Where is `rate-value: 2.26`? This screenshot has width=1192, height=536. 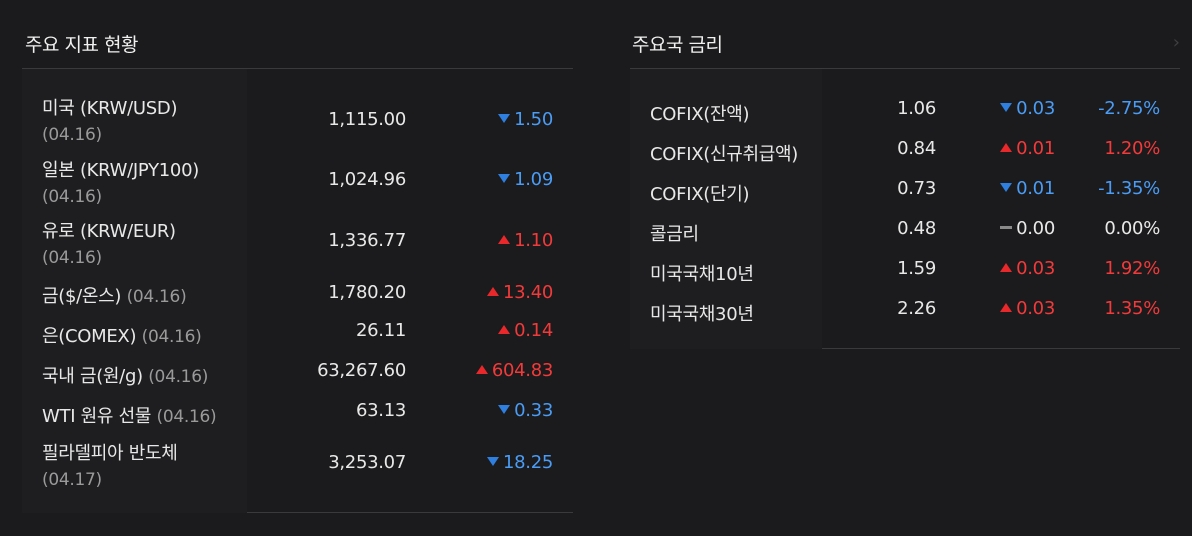 rate-value: 2.26 is located at coordinates (916, 308).